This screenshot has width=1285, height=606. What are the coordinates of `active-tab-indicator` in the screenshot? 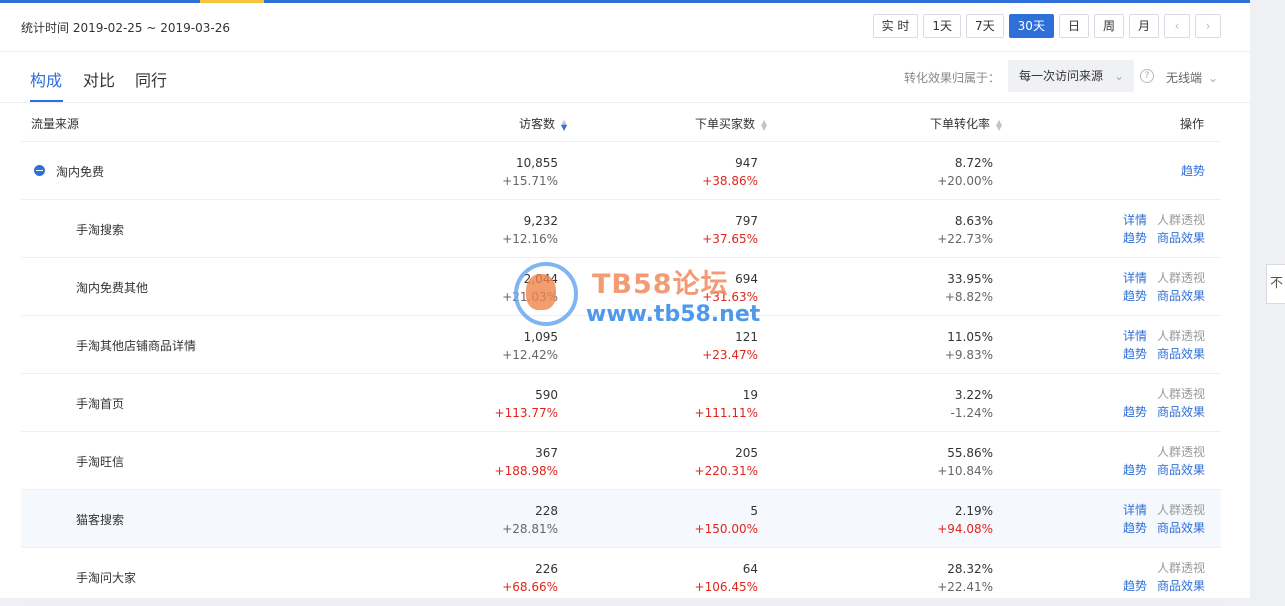 It's located at (46, 101).